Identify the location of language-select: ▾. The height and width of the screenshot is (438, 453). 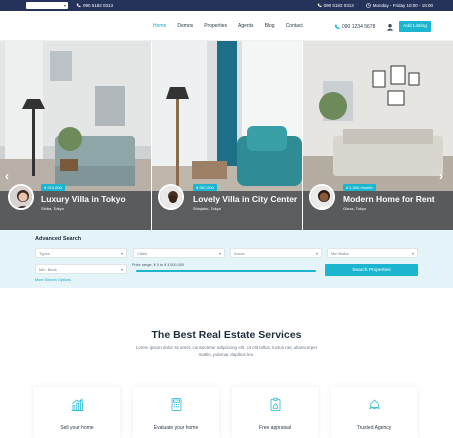
(47, 5).